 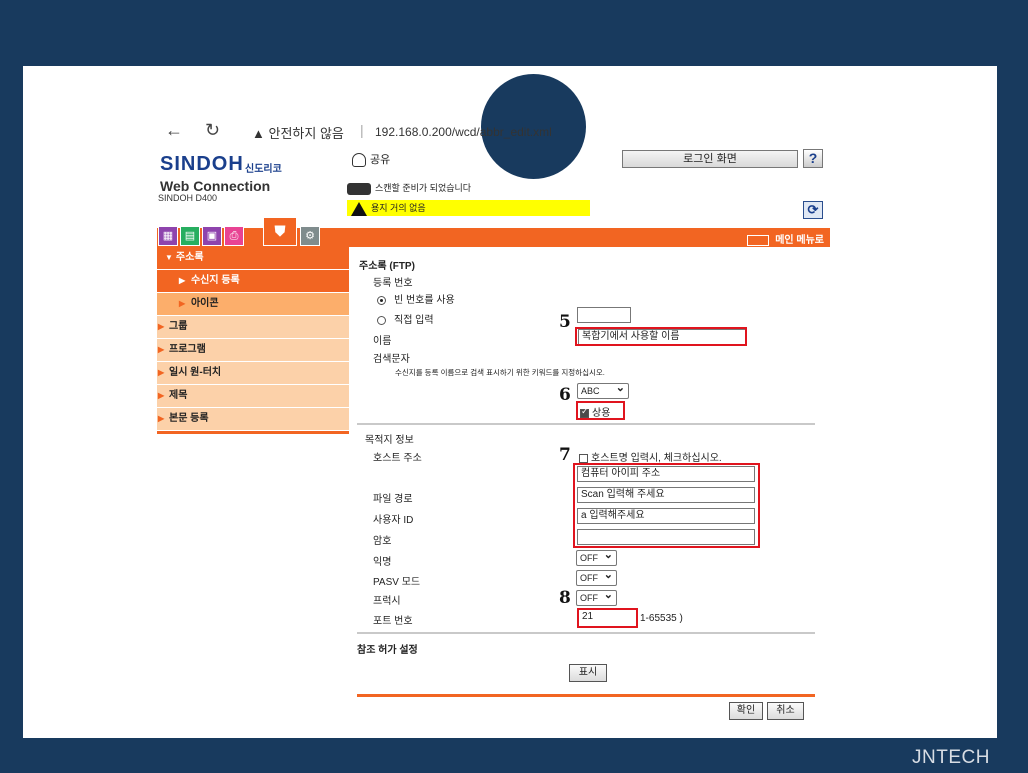 I want to click on sidebar-item-label: 일시 원-터치, so click(x=195, y=372).